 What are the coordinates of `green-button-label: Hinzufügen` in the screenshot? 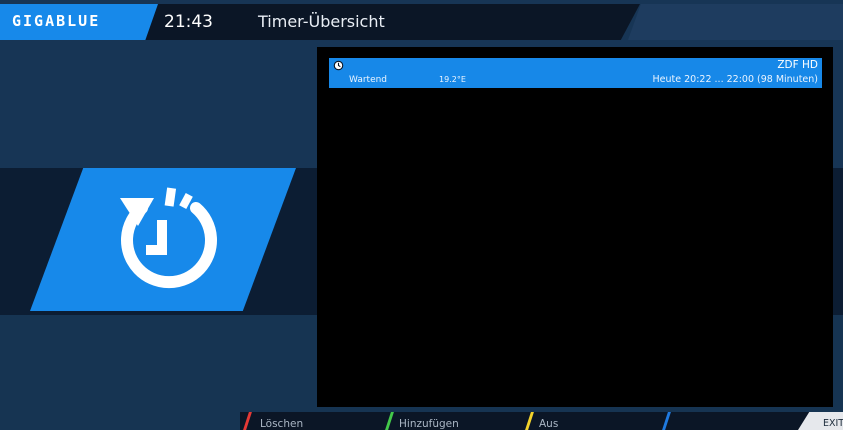 It's located at (429, 424).